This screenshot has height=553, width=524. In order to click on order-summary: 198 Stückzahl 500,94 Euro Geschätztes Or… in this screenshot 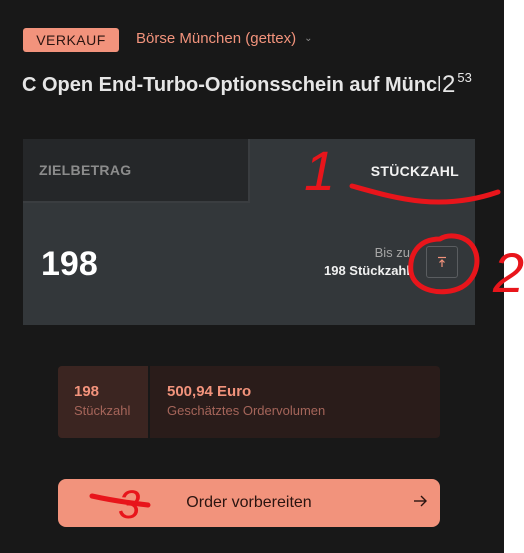, I will do `click(249, 402)`.